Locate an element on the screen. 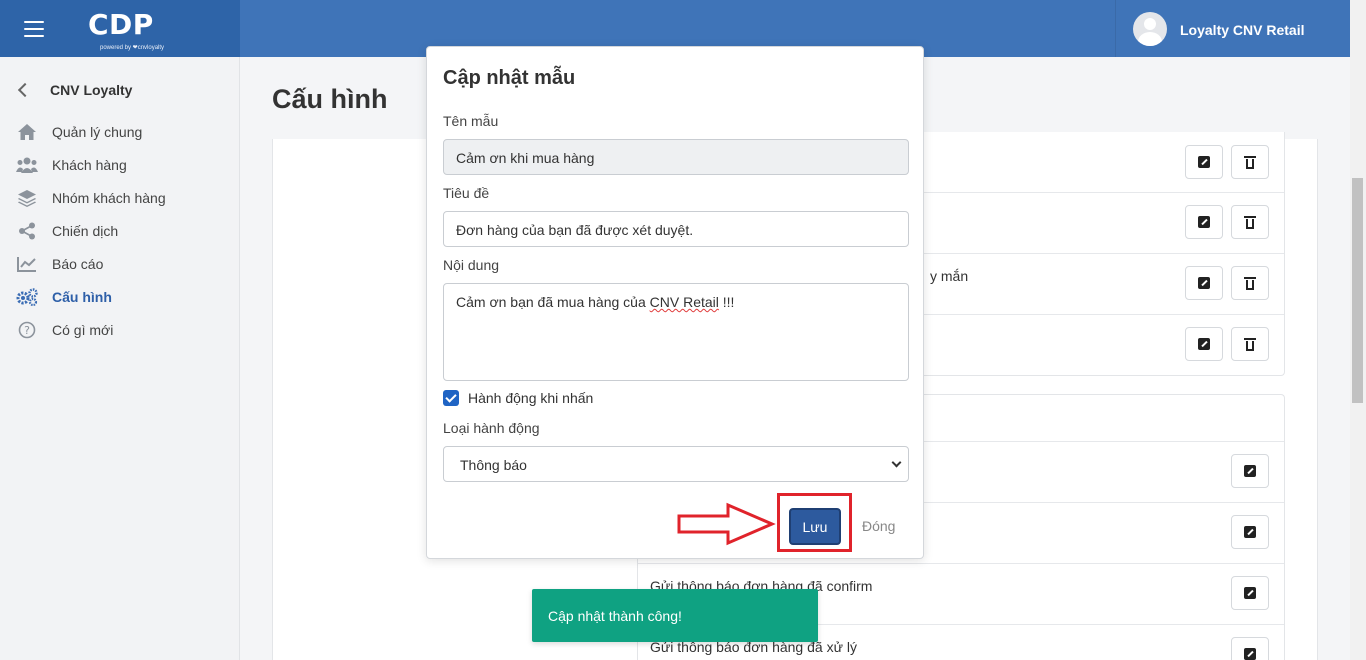  sidebar-item-quan-ly-chung: Quản lý chung is located at coordinates (79, 132).